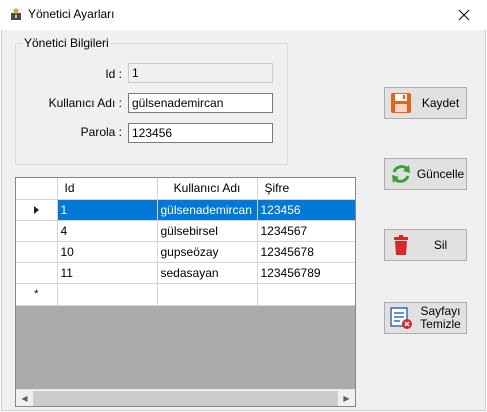 The image size is (487, 412). I want to click on cell-id: 1, so click(107, 210).